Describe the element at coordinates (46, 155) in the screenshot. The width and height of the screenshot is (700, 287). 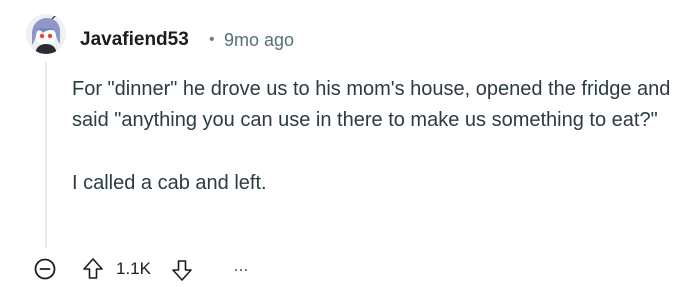
I see `thread-line` at that location.